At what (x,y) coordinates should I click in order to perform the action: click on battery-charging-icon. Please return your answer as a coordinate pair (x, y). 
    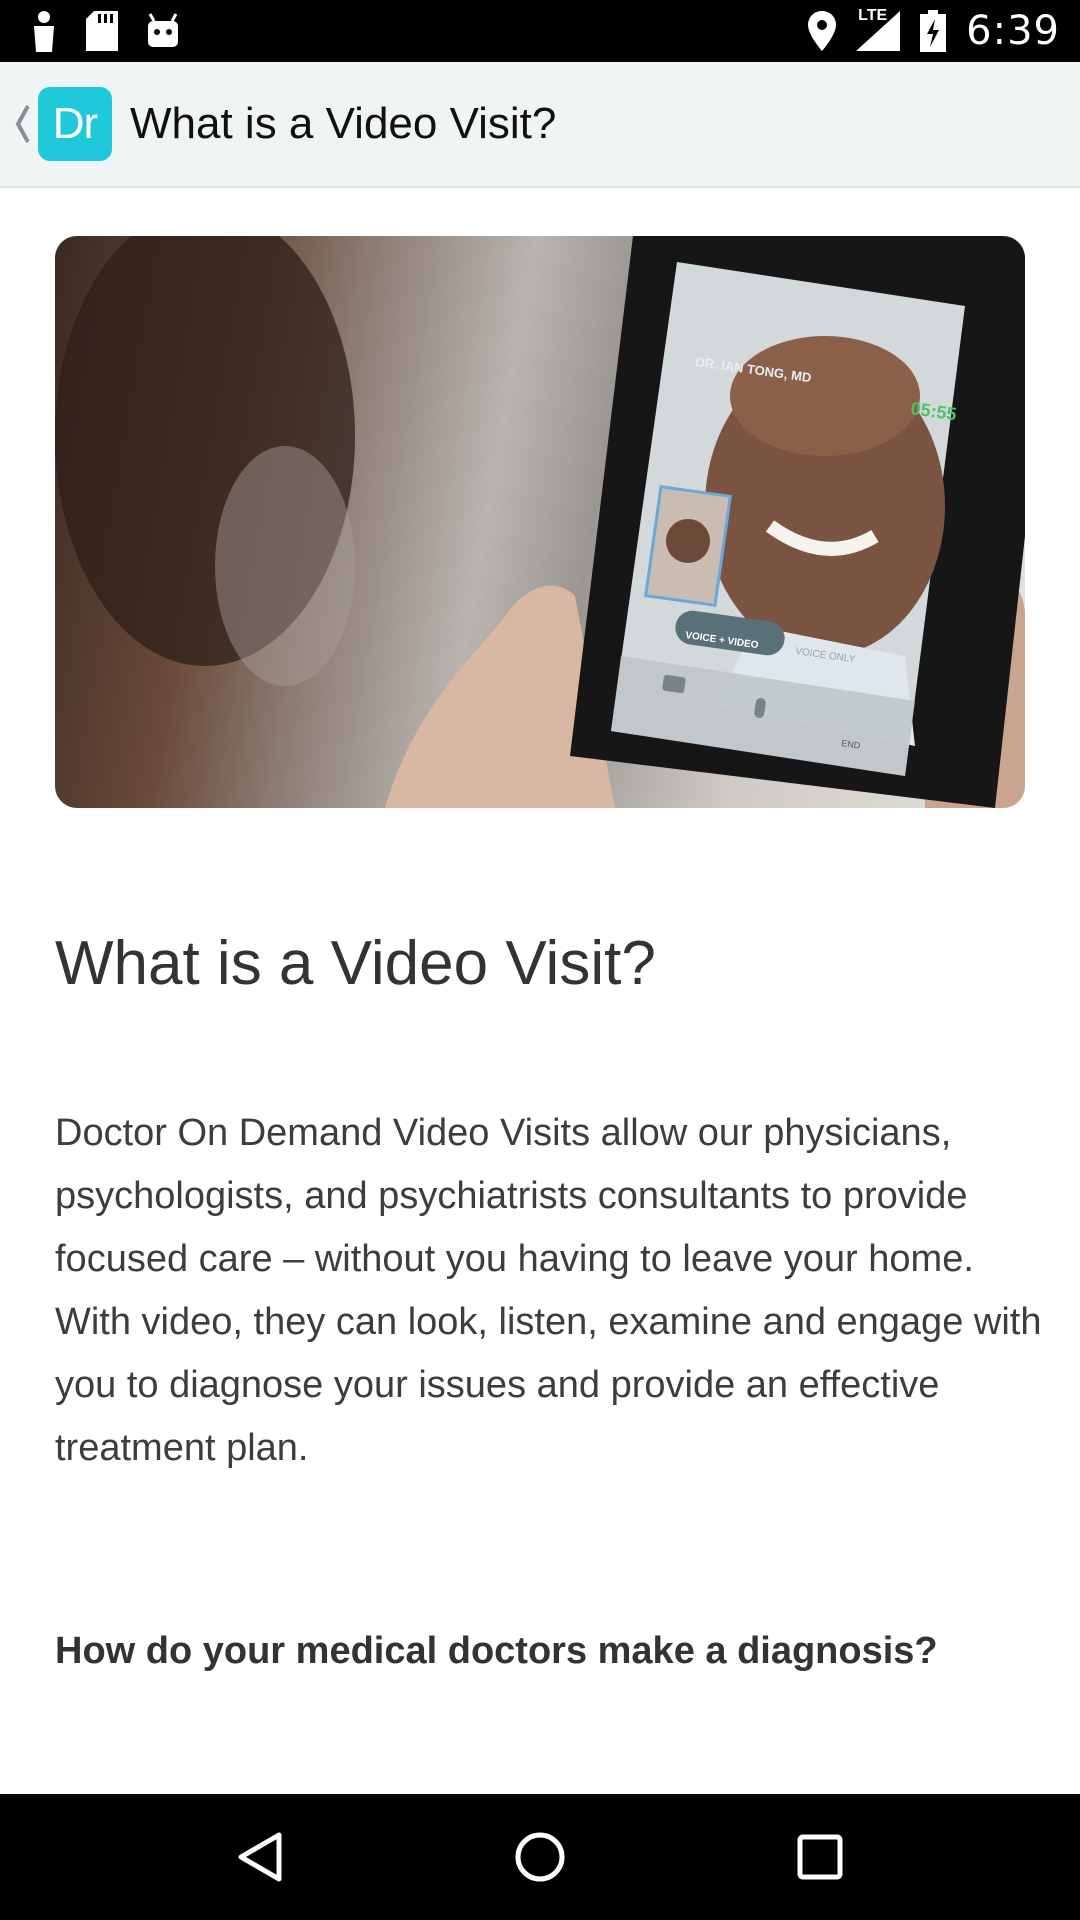
    Looking at the image, I should click on (933, 31).